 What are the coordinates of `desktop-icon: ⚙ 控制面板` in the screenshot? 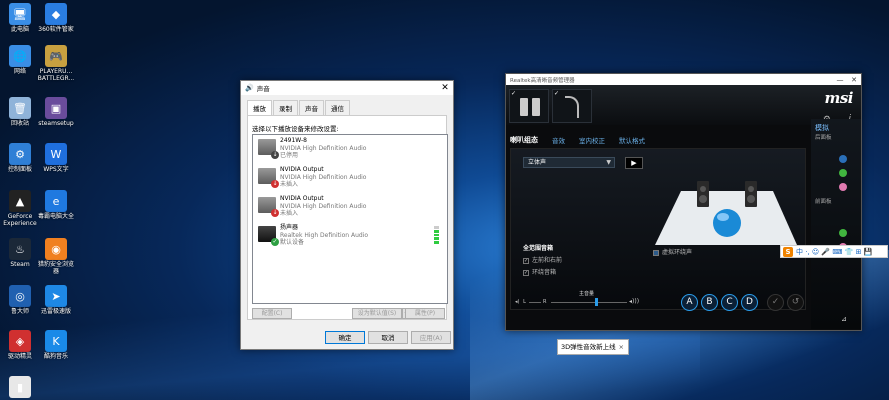 It's located at (20, 158).